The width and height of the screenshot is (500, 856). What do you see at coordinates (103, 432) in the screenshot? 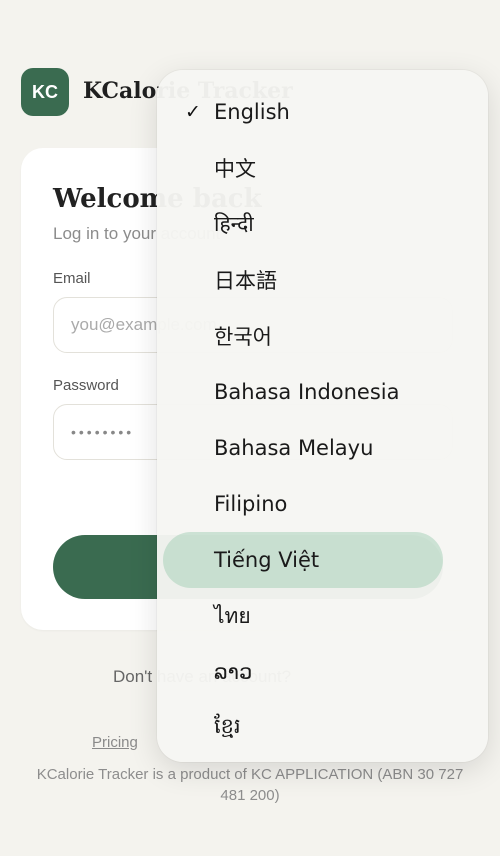
I see `password-value: ••••••••` at bounding box center [103, 432].